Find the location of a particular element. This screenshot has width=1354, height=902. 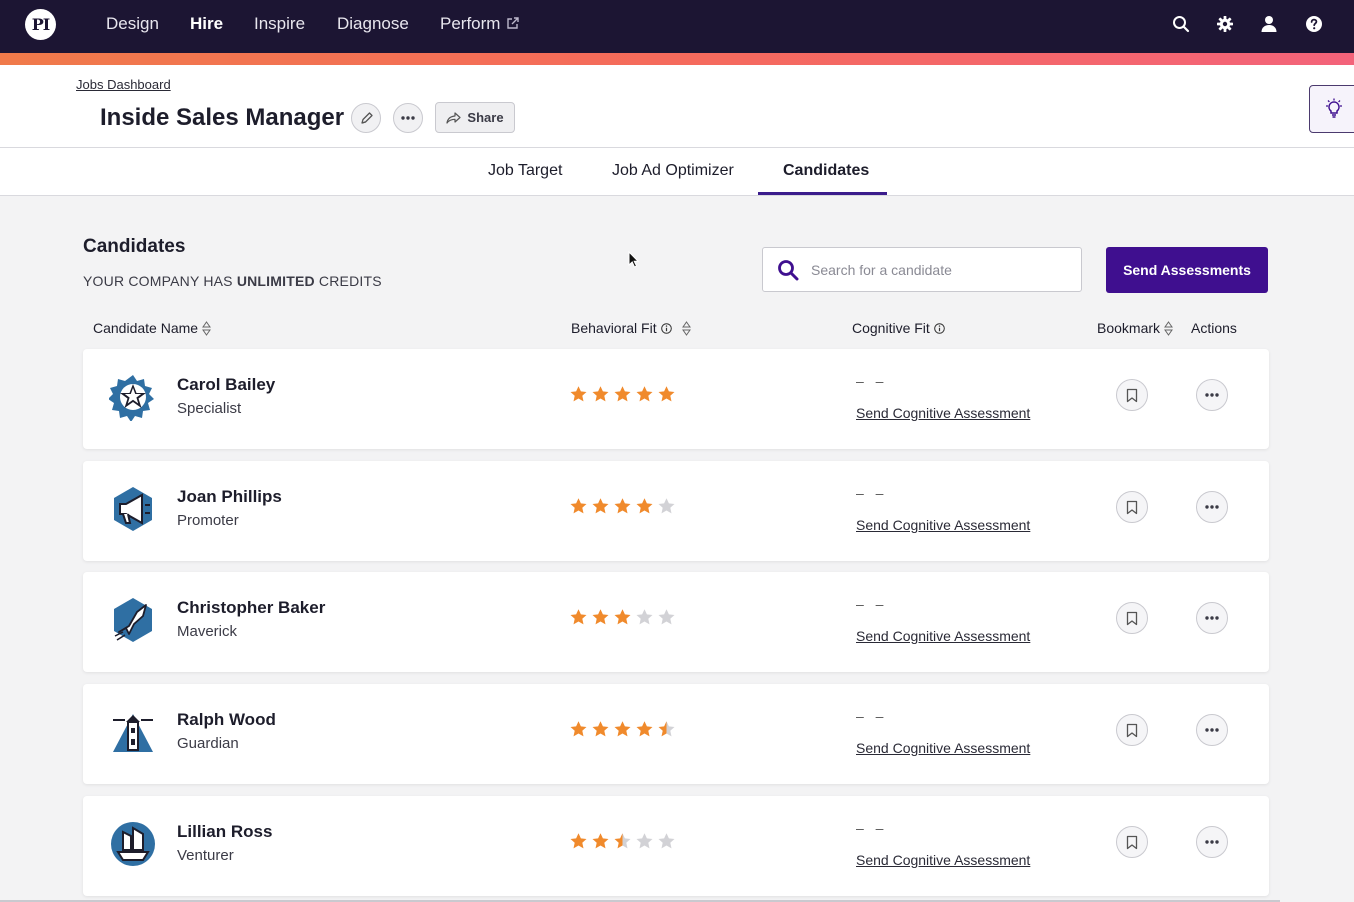

candidate-name: Ralph Wood is located at coordinates (226, 720).